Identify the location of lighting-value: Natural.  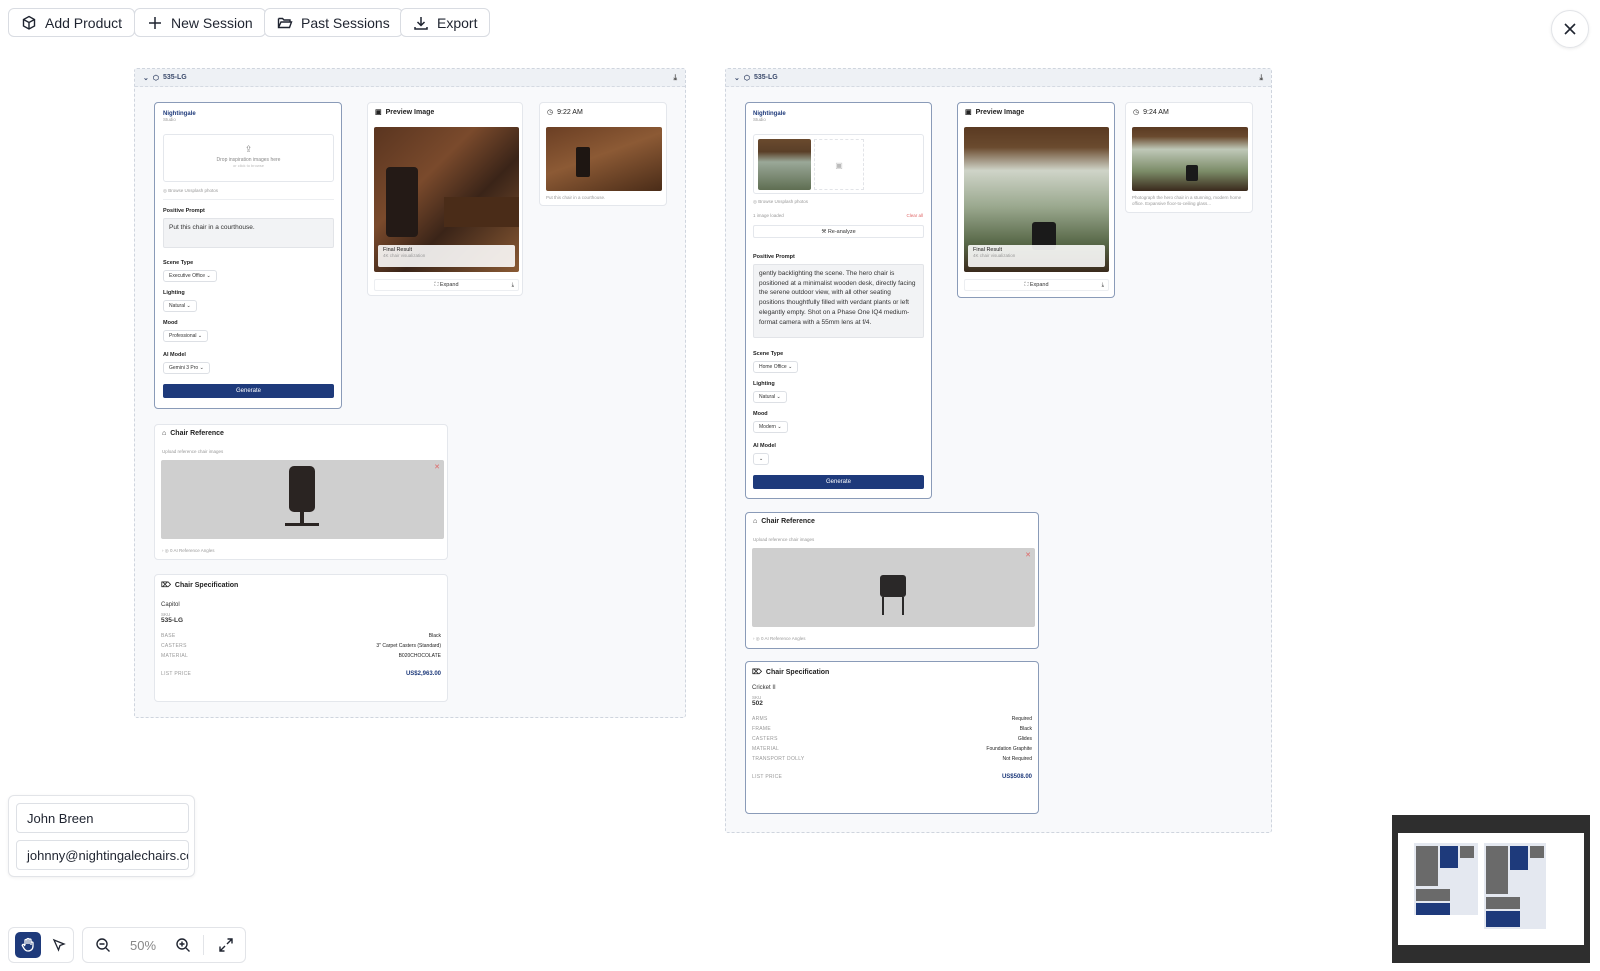
(177, 306).